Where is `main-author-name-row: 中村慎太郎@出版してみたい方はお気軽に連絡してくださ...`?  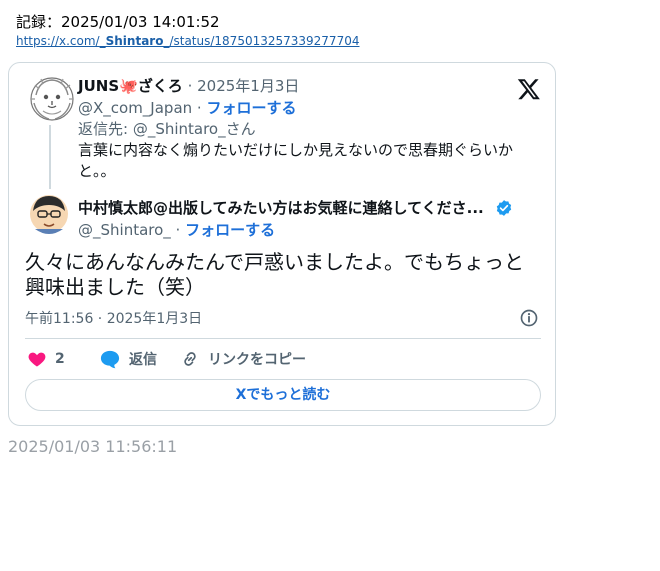 main-author-name-row: 中村慎太郎@出版してみたい方はお気軽に連絡してくださ... is located at coordinates (295, 207).